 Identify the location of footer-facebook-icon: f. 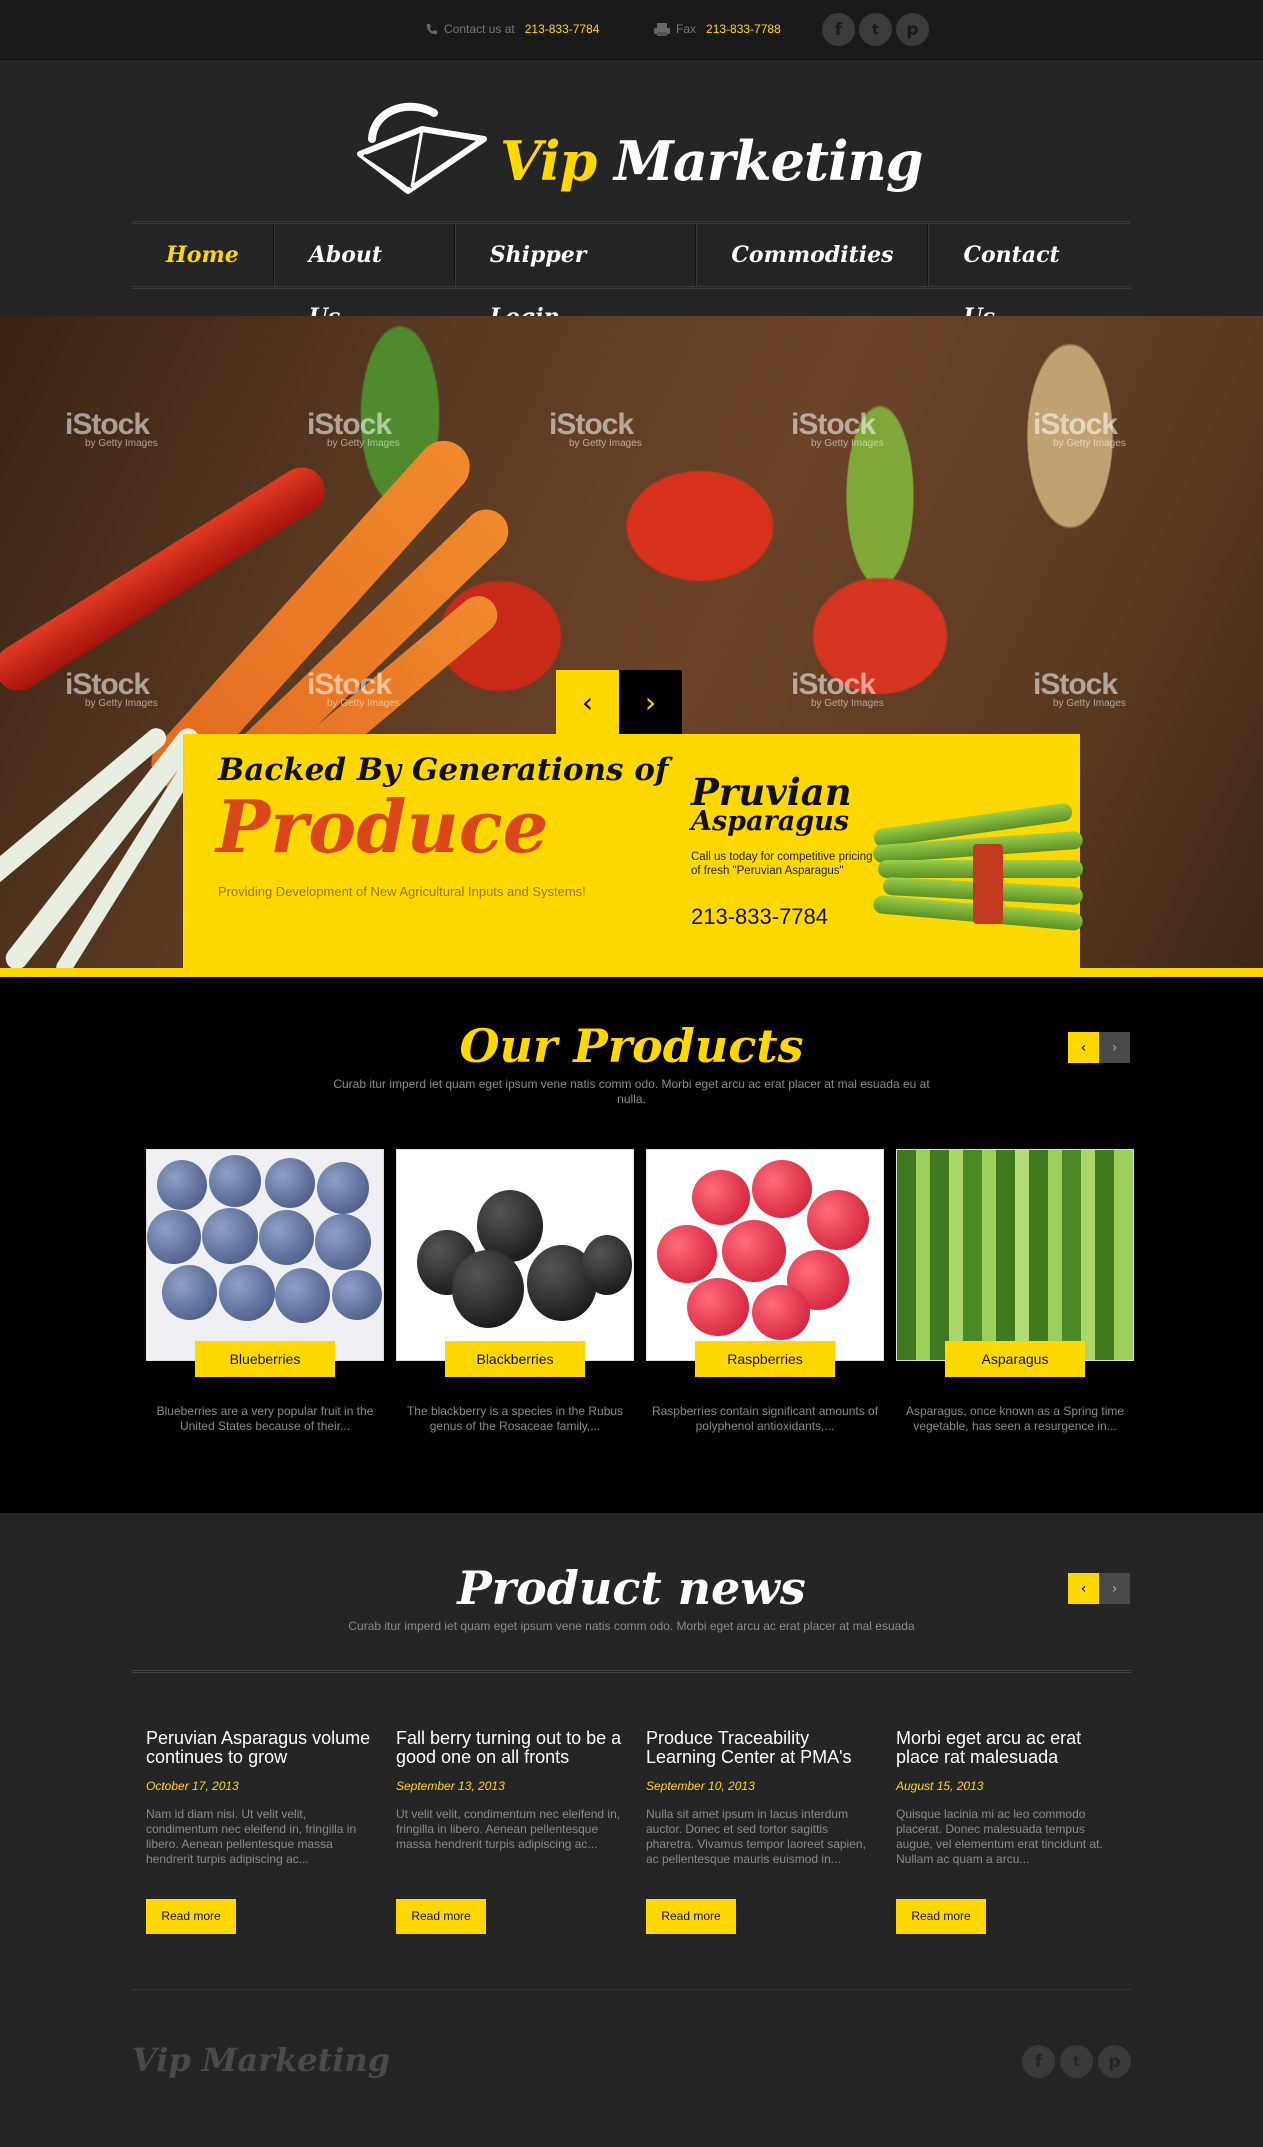
(1038, 2061).